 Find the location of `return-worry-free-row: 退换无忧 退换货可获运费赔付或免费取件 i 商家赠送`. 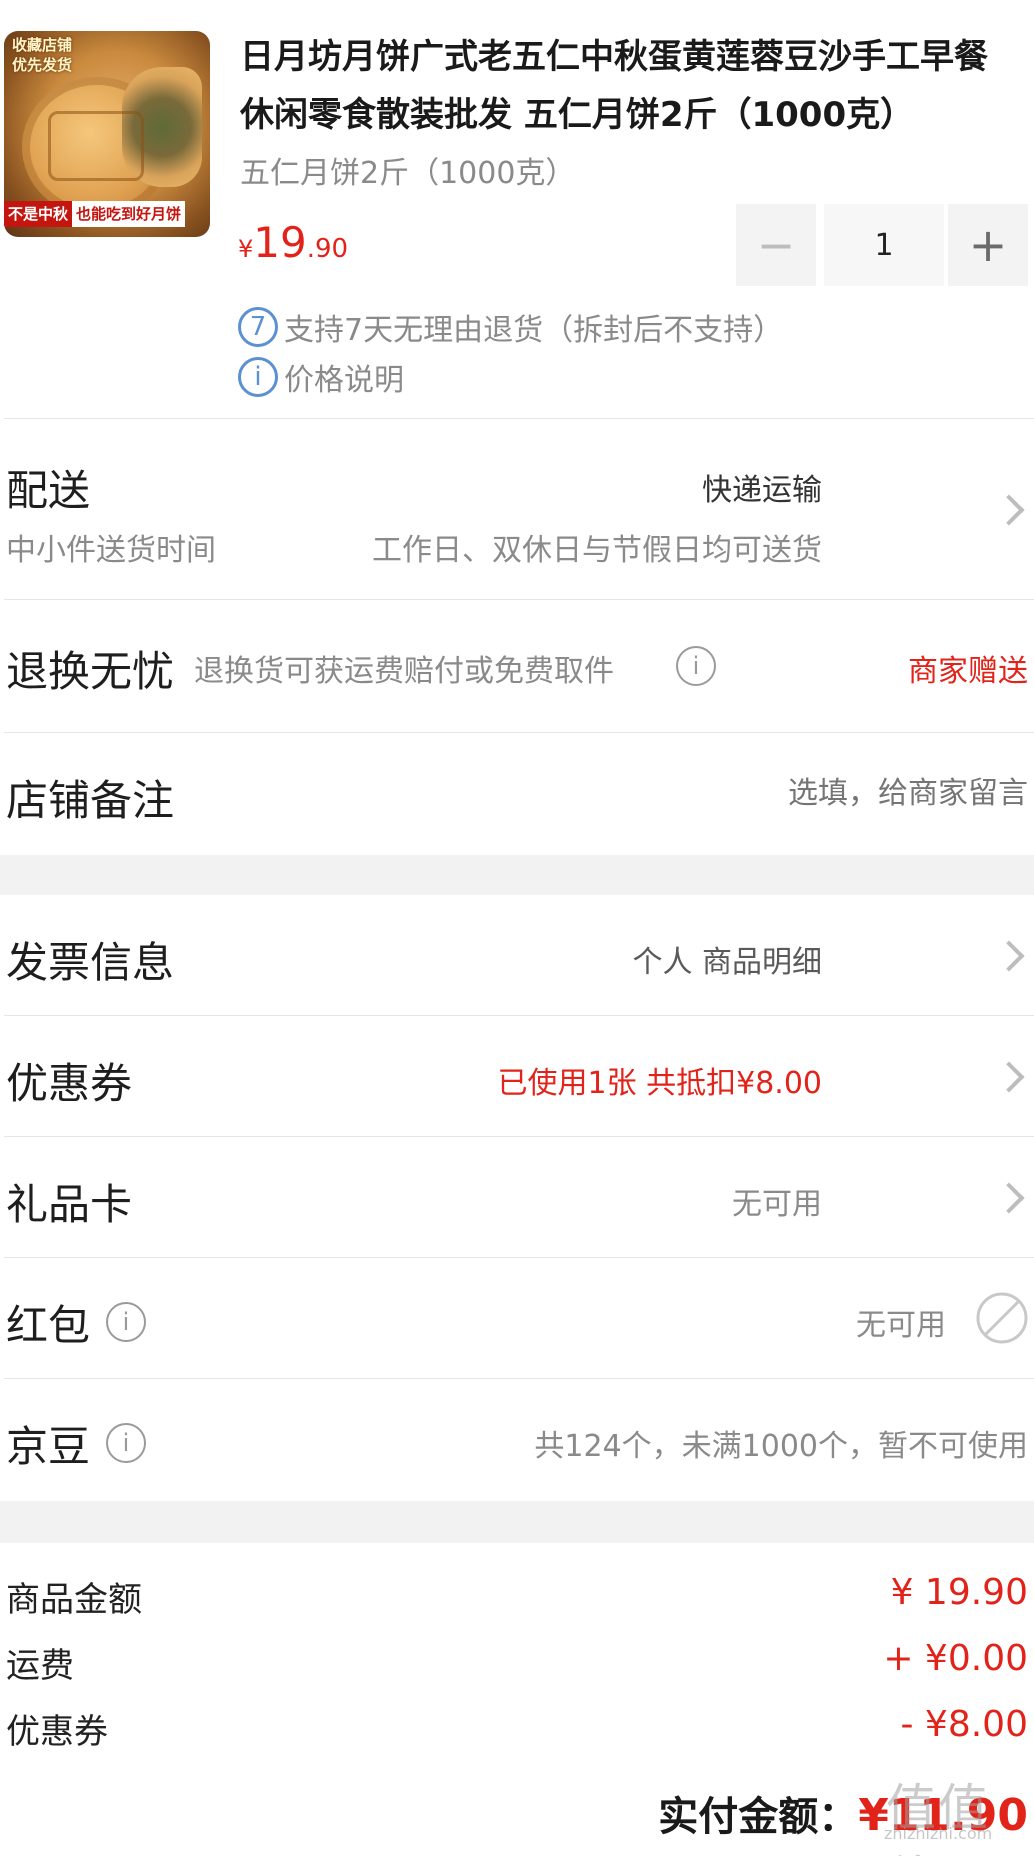

return-worry-free-row: 退换无忧 退换货可获运费赔付或免费取件 i 商家赠送 is located at coordinates (517, 666).